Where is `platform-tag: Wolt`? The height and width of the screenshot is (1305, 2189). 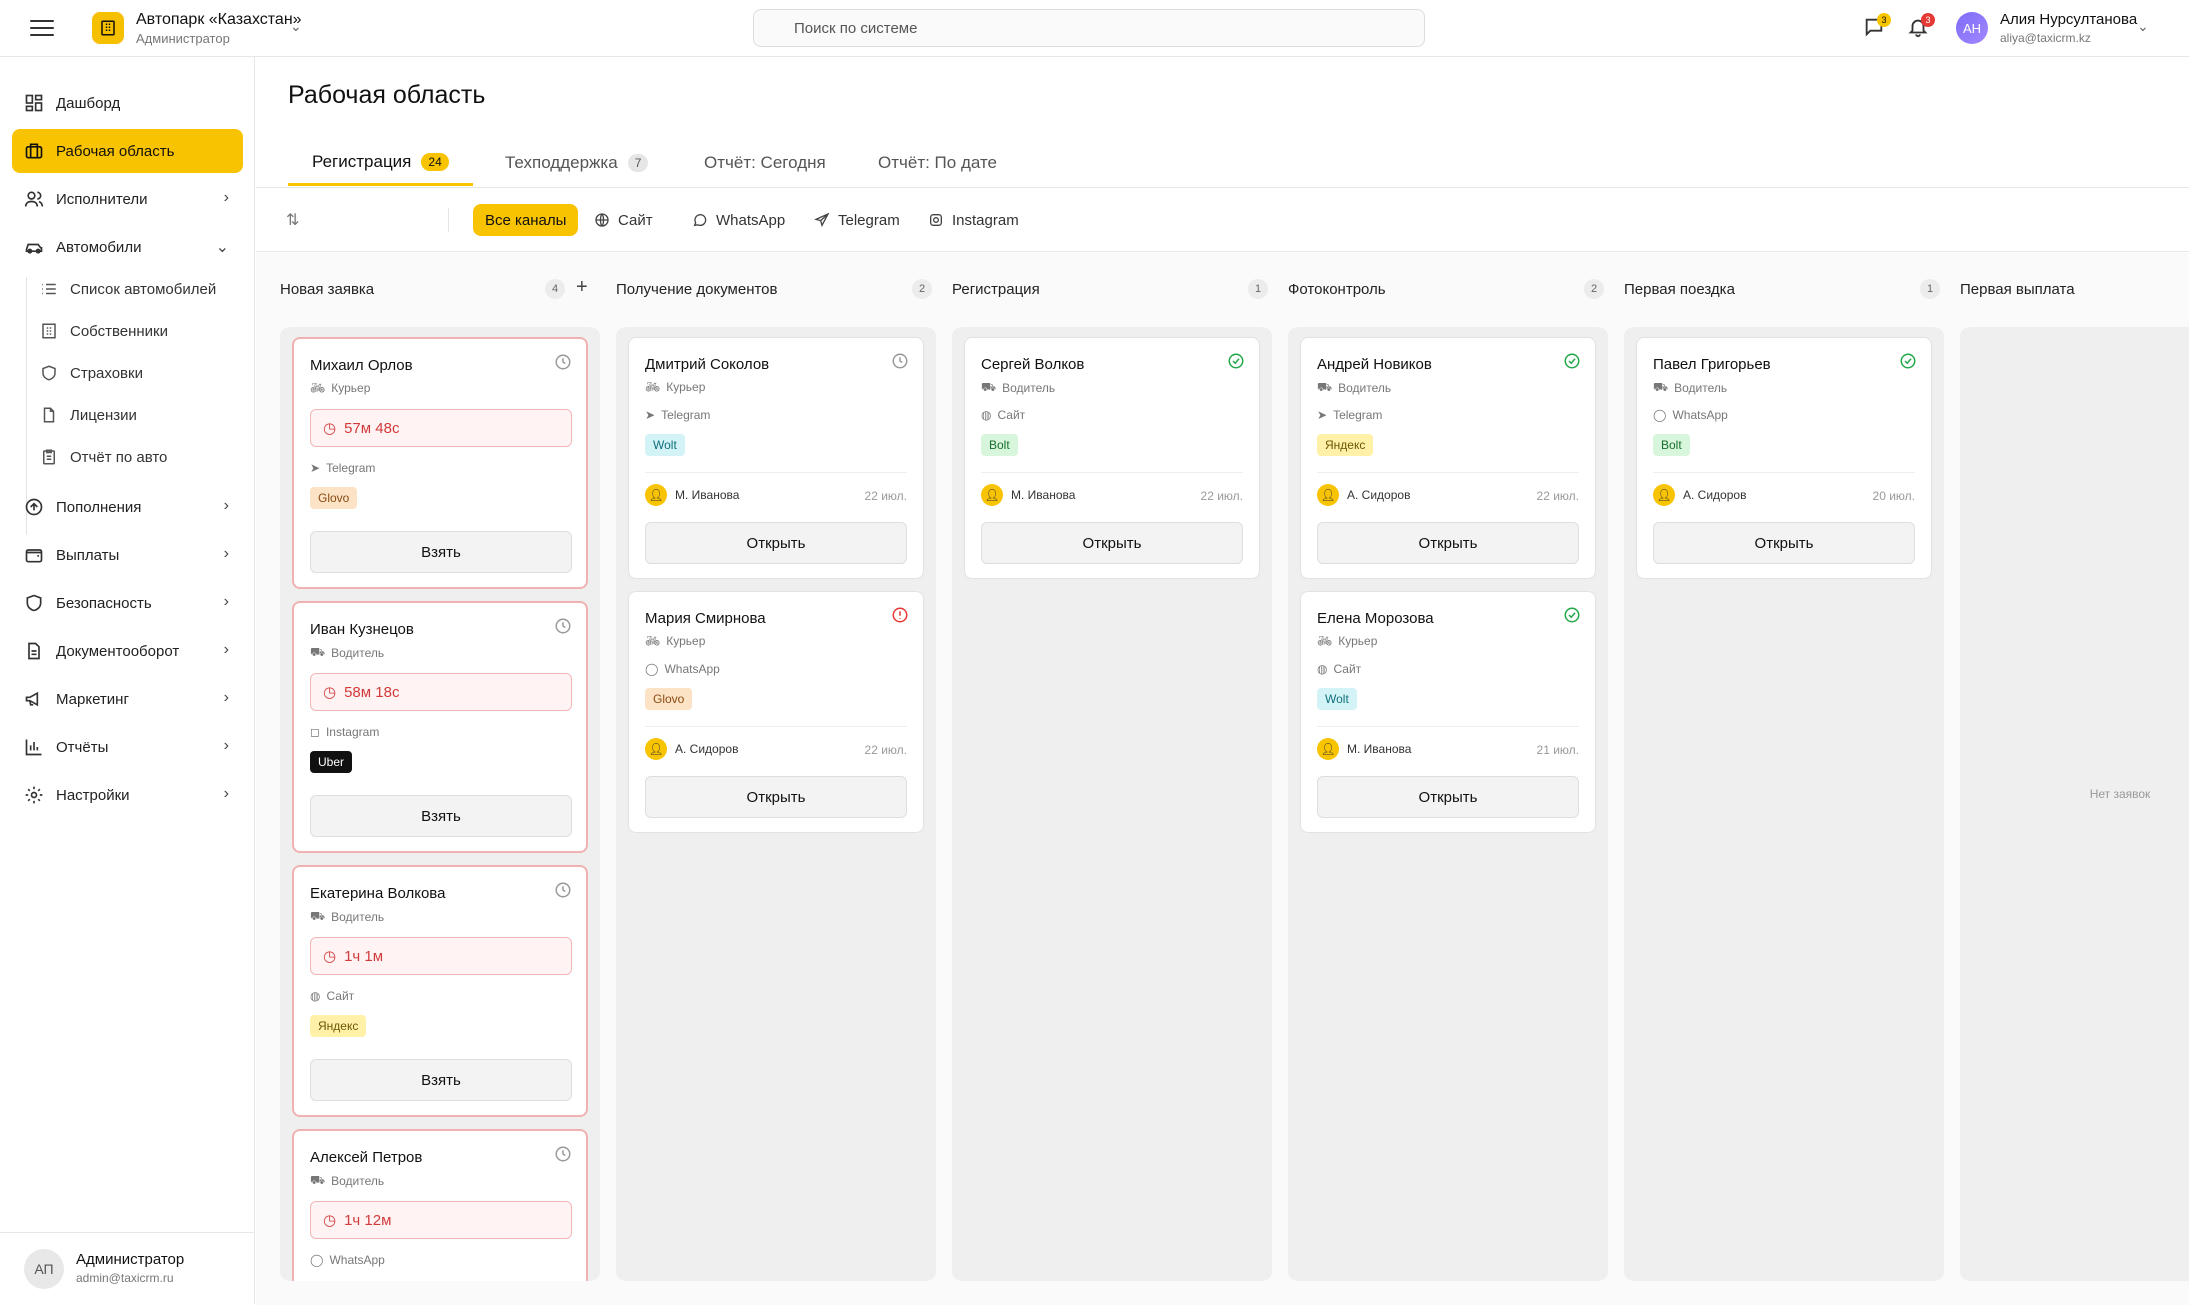 platform-tag: Wolt is located at coordinates (665, 445).